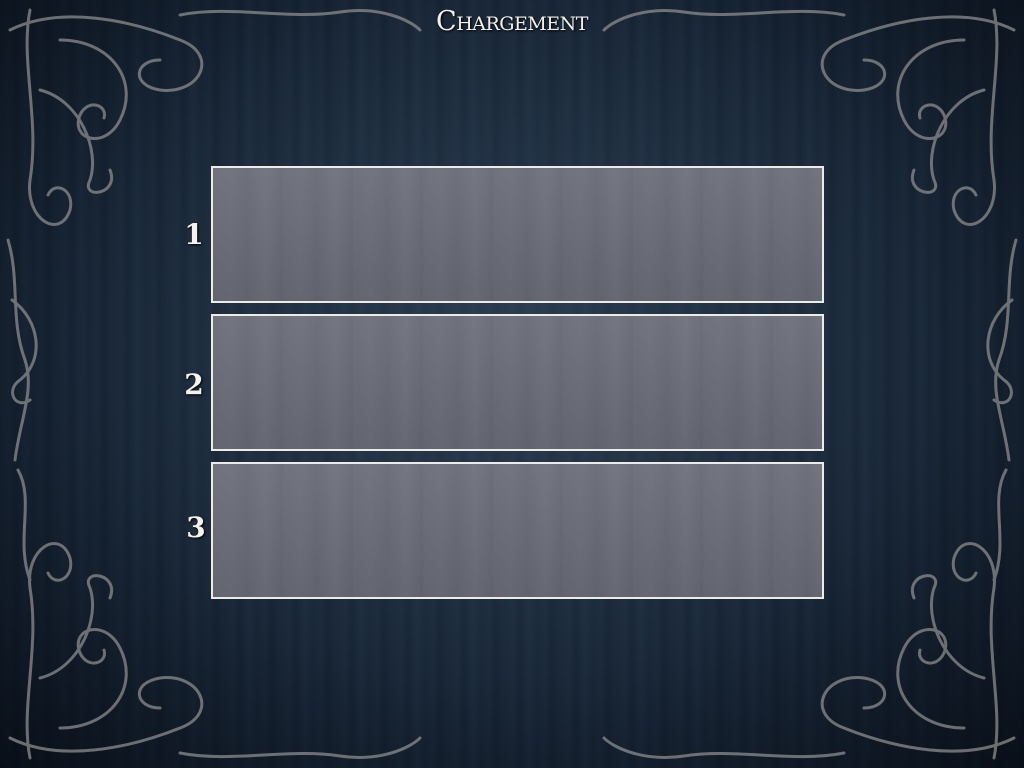  Describe the element at coordinates (1000, 440) in the screenshot. I see `side-scroll-right` at that location.